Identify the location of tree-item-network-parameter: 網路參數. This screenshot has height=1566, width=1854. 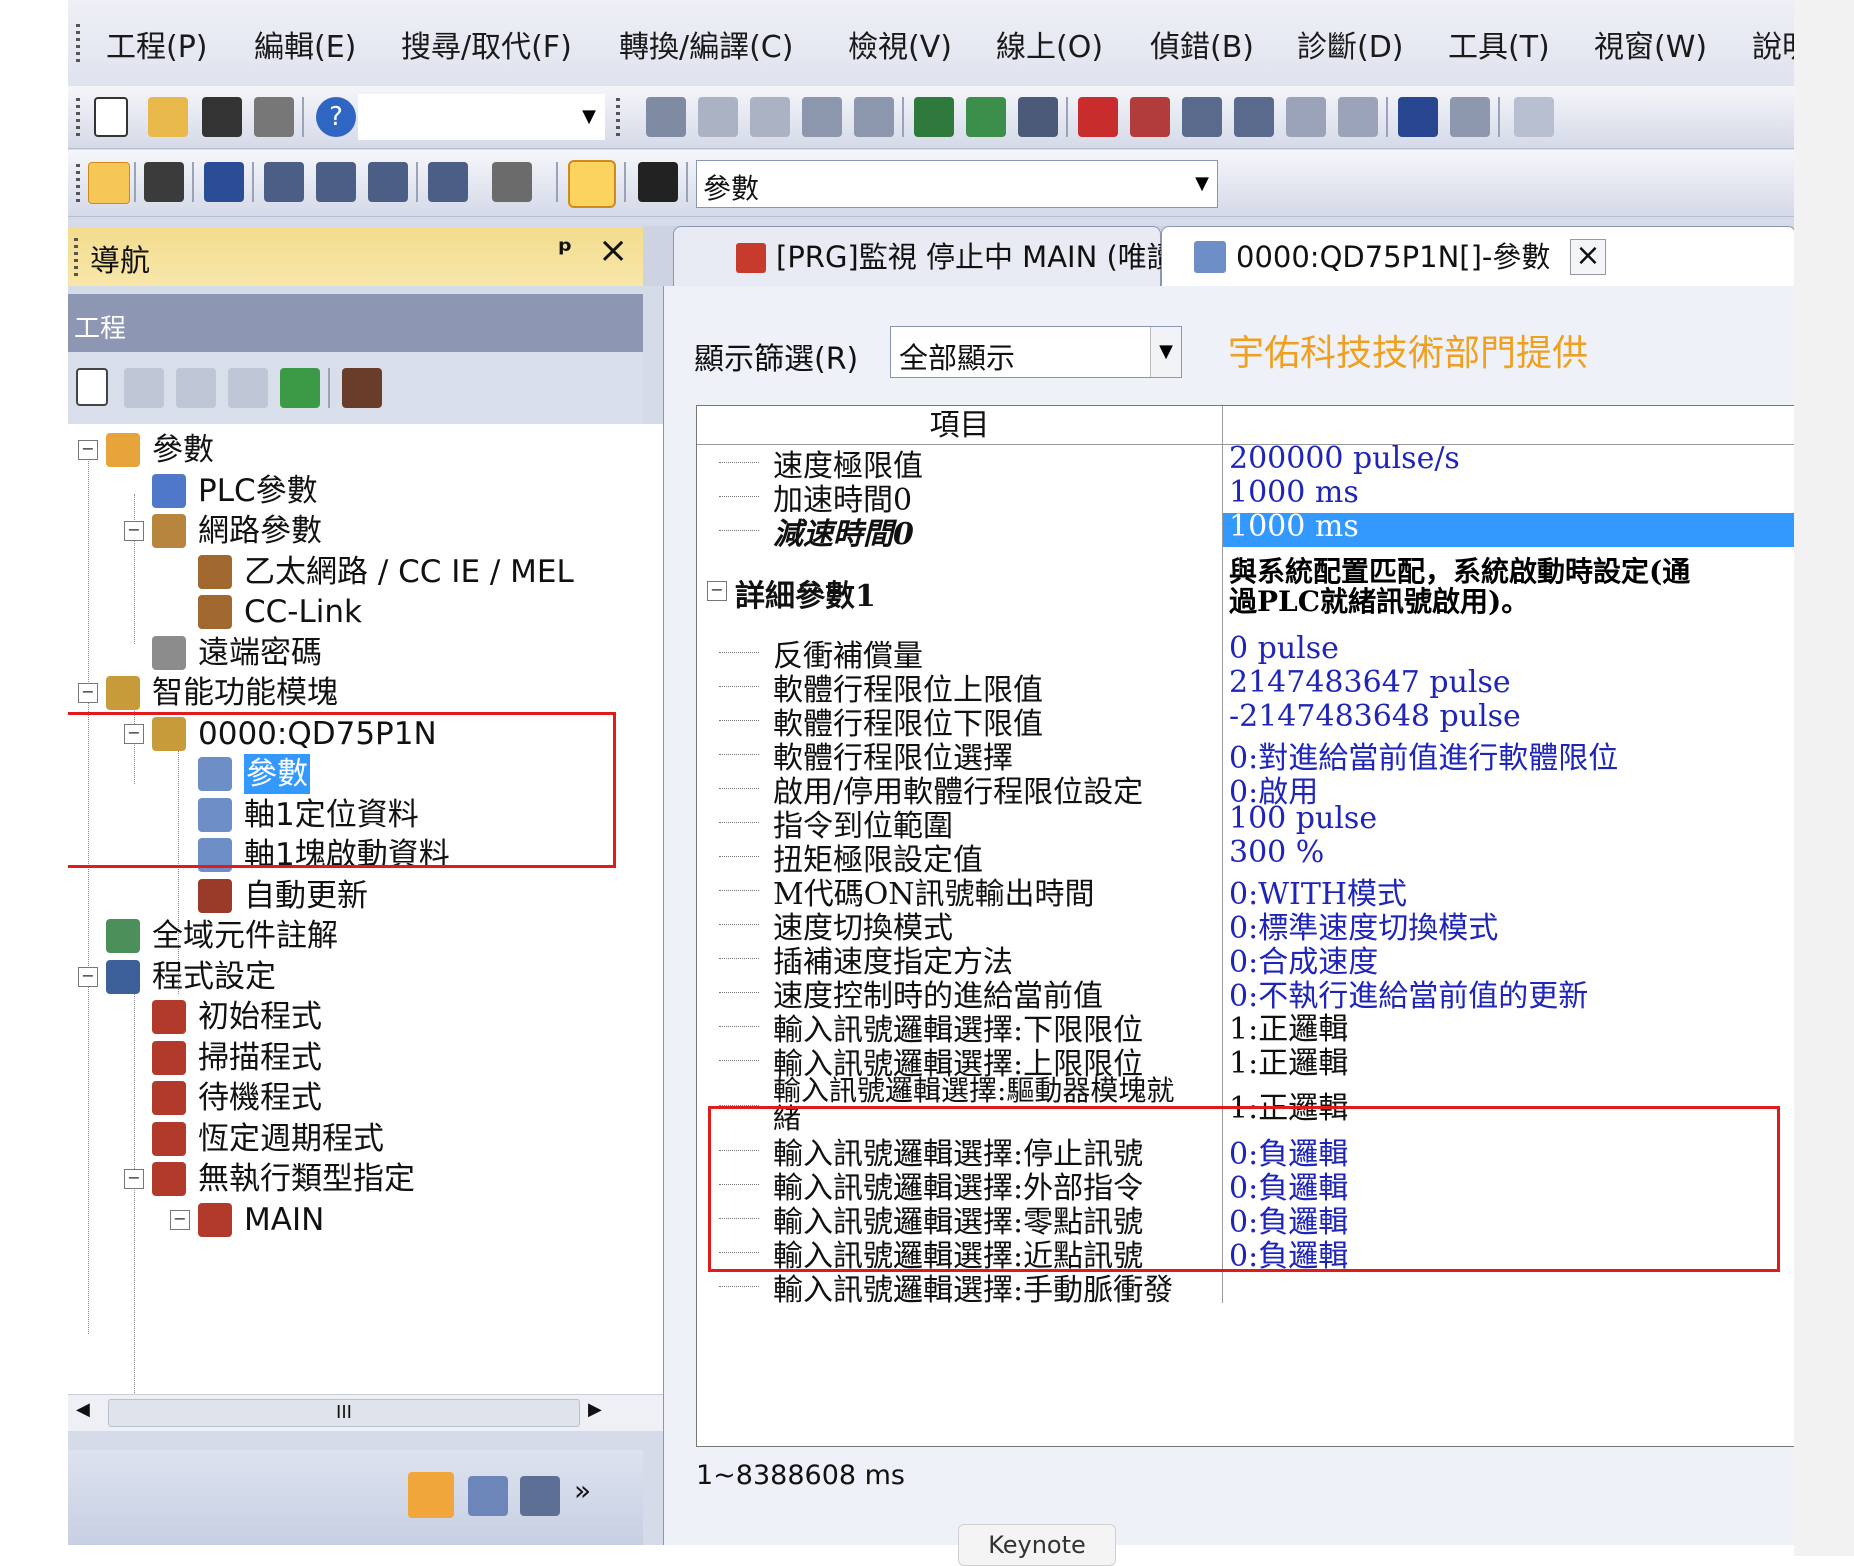
(260, 531).